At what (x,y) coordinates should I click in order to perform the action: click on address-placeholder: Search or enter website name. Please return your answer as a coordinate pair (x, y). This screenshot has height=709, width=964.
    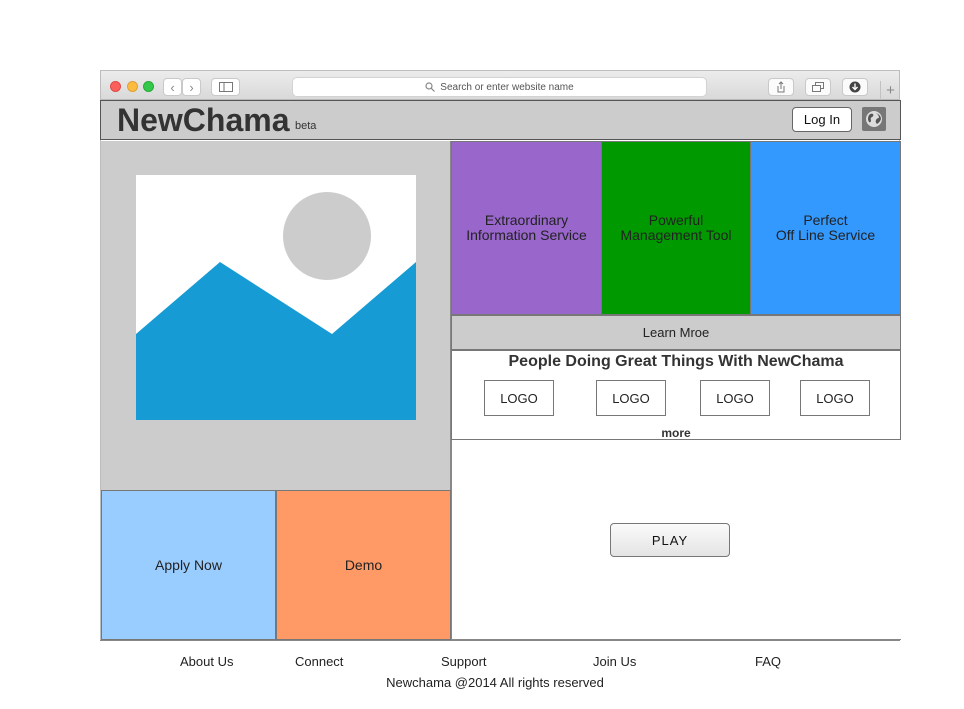
    Looking at the image, I should click on (507, 87).